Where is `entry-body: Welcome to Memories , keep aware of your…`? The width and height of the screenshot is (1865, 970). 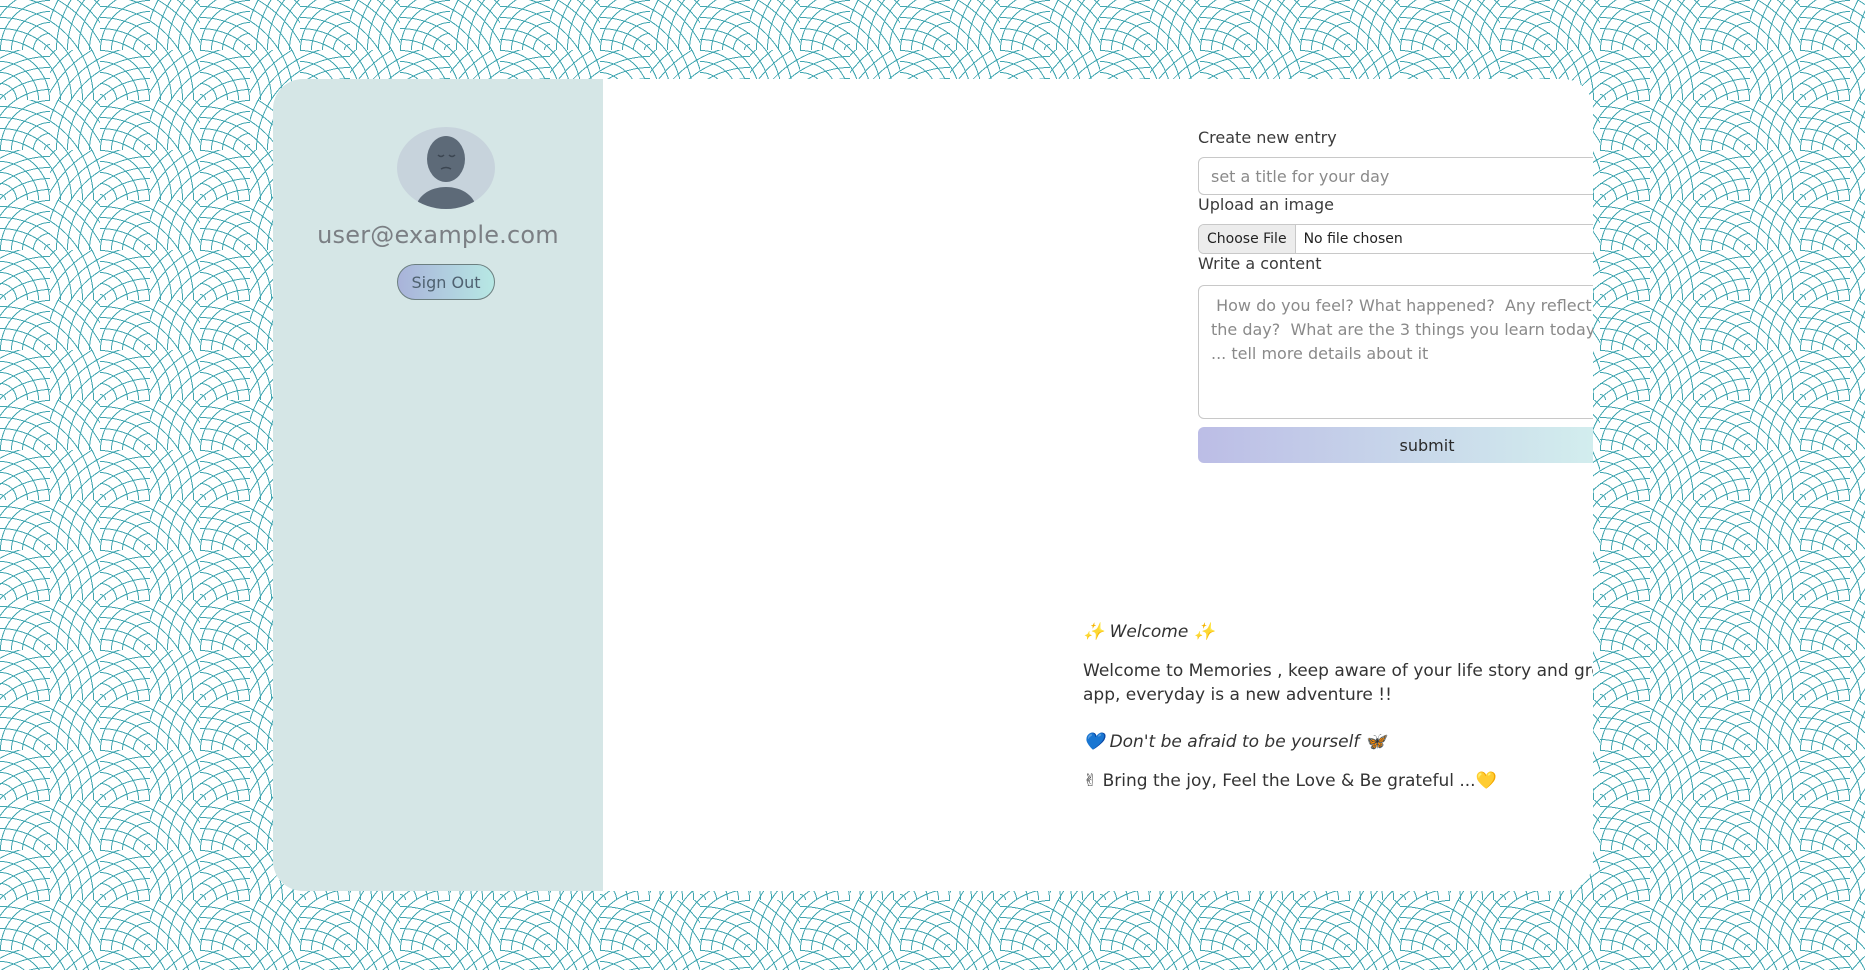 entry-body: Welcome to Memories , keep aware of your… is located at coordinates (1338, 683).